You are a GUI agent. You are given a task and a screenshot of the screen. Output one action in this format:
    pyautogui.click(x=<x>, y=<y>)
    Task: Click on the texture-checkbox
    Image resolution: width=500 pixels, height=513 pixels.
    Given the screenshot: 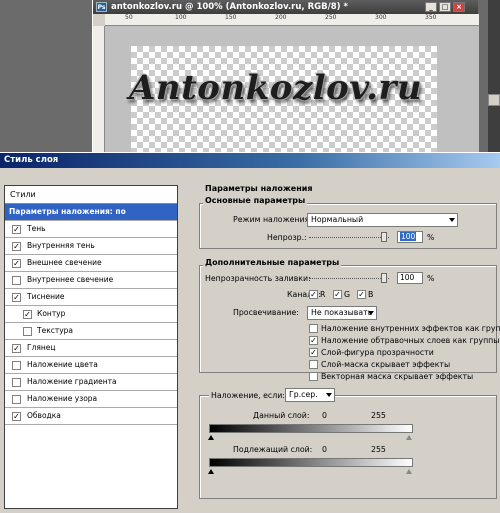 What is the action you would take?
    pyautogui.click(x=27, y=331)
    